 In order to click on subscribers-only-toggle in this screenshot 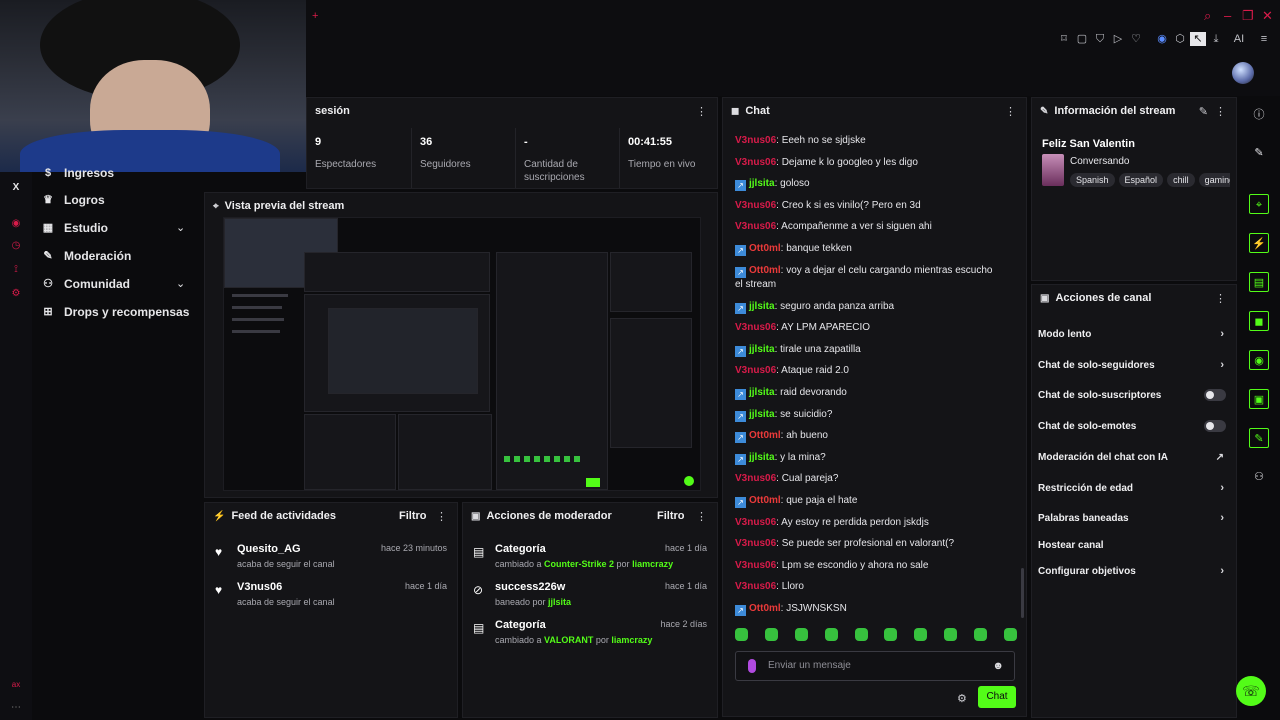, I will do `click(1215, 395)`.